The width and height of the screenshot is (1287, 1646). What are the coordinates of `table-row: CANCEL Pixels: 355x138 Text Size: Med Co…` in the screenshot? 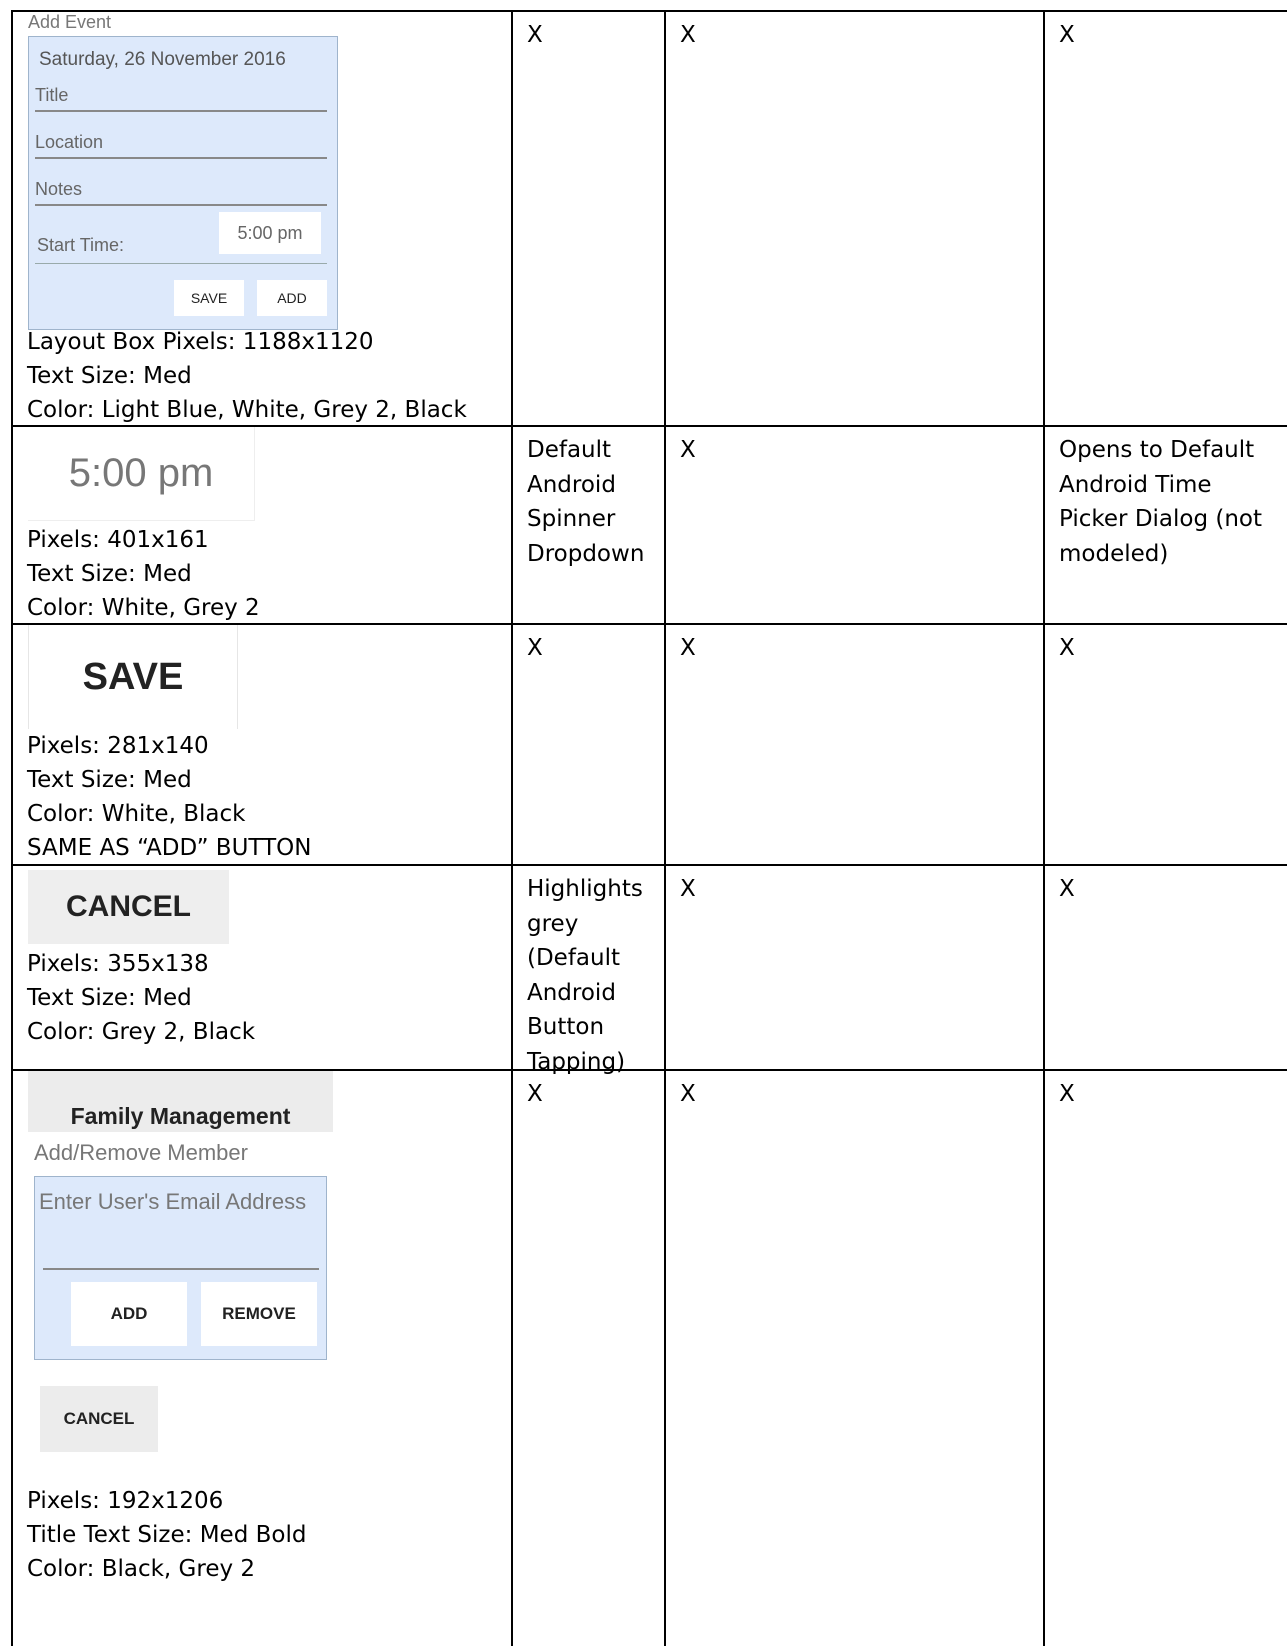 It's located at (650, 970).